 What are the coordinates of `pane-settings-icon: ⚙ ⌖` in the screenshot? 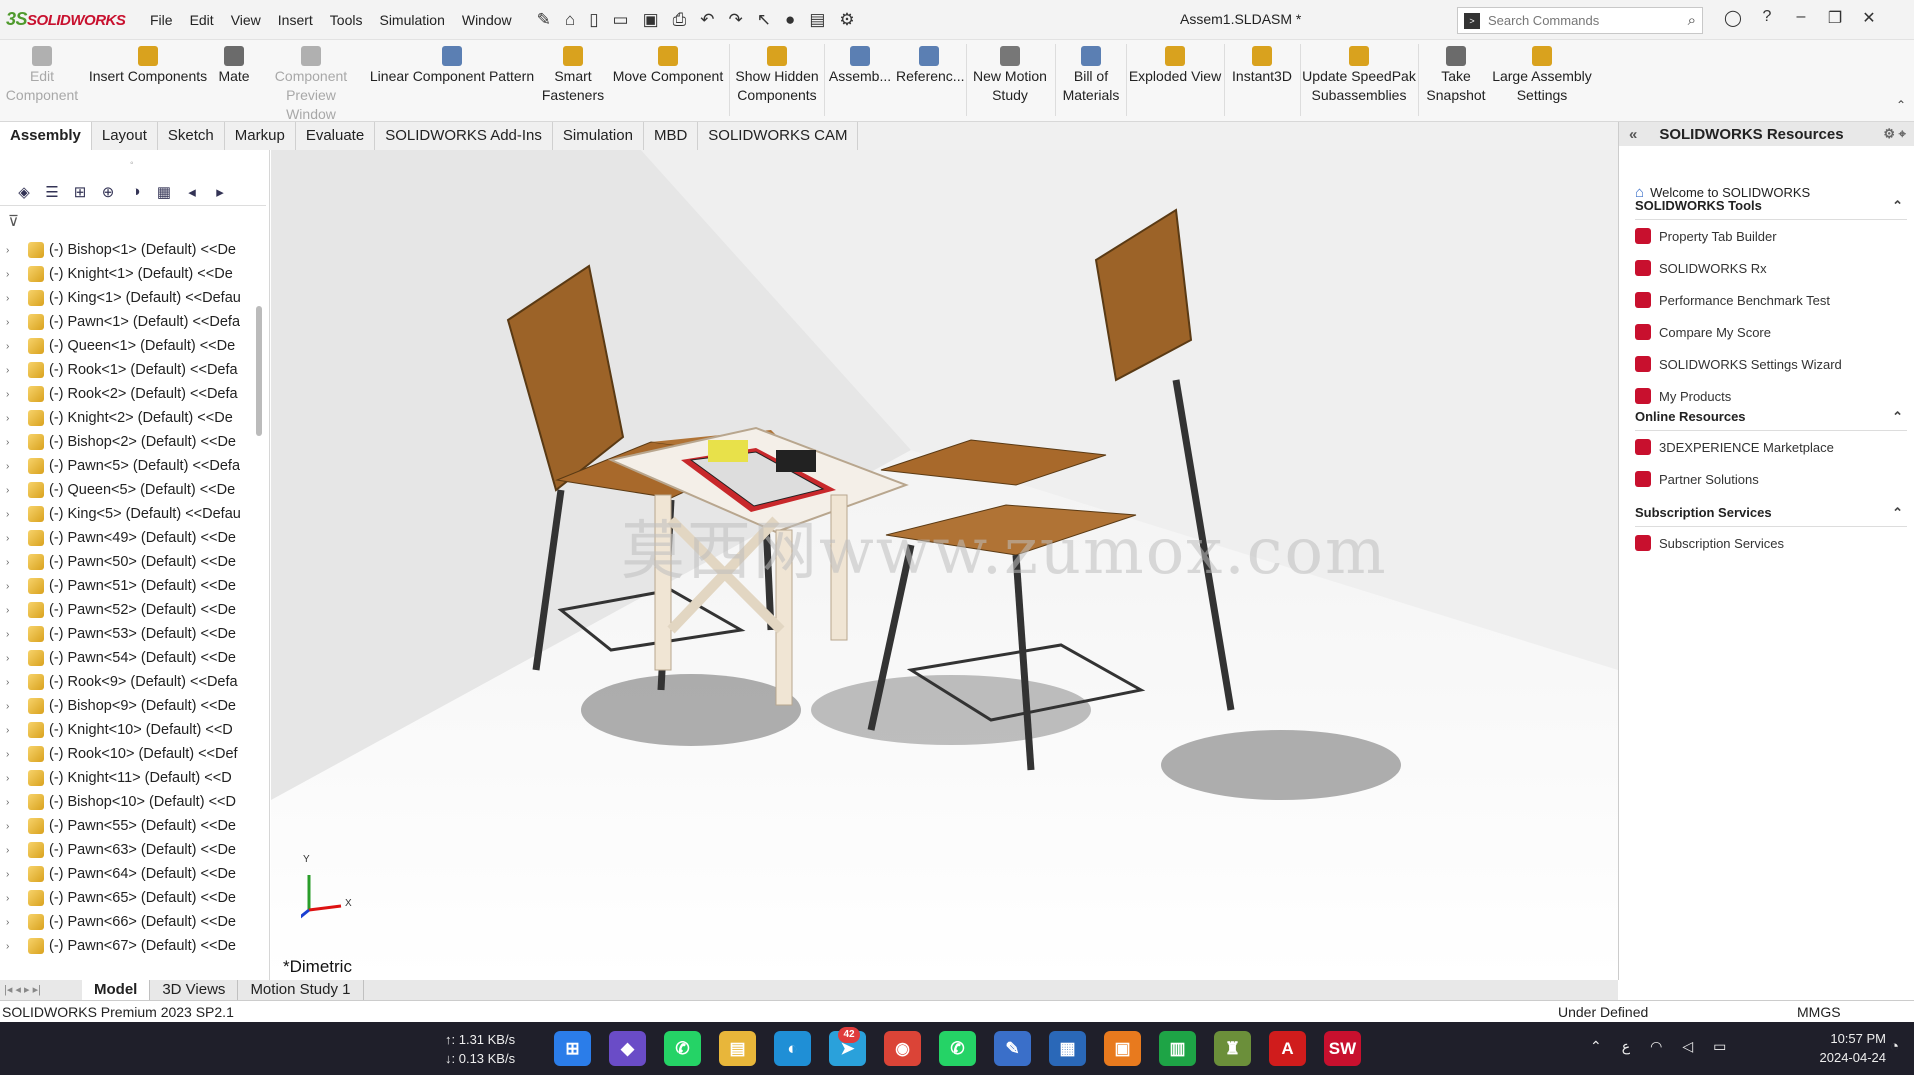 It's located at (1894, 134).